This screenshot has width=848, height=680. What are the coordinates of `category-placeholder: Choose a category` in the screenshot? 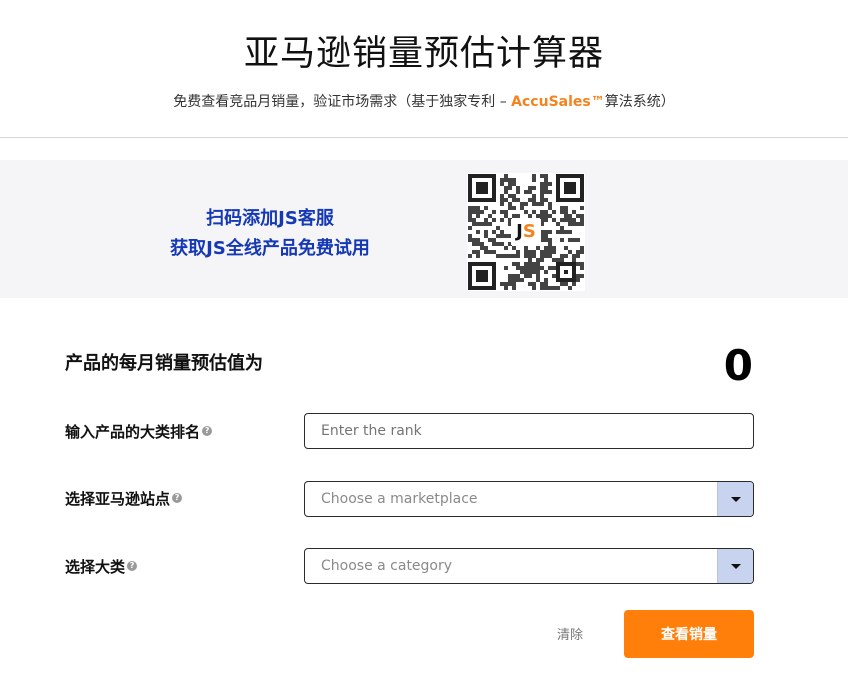 It's located at (387, 566).